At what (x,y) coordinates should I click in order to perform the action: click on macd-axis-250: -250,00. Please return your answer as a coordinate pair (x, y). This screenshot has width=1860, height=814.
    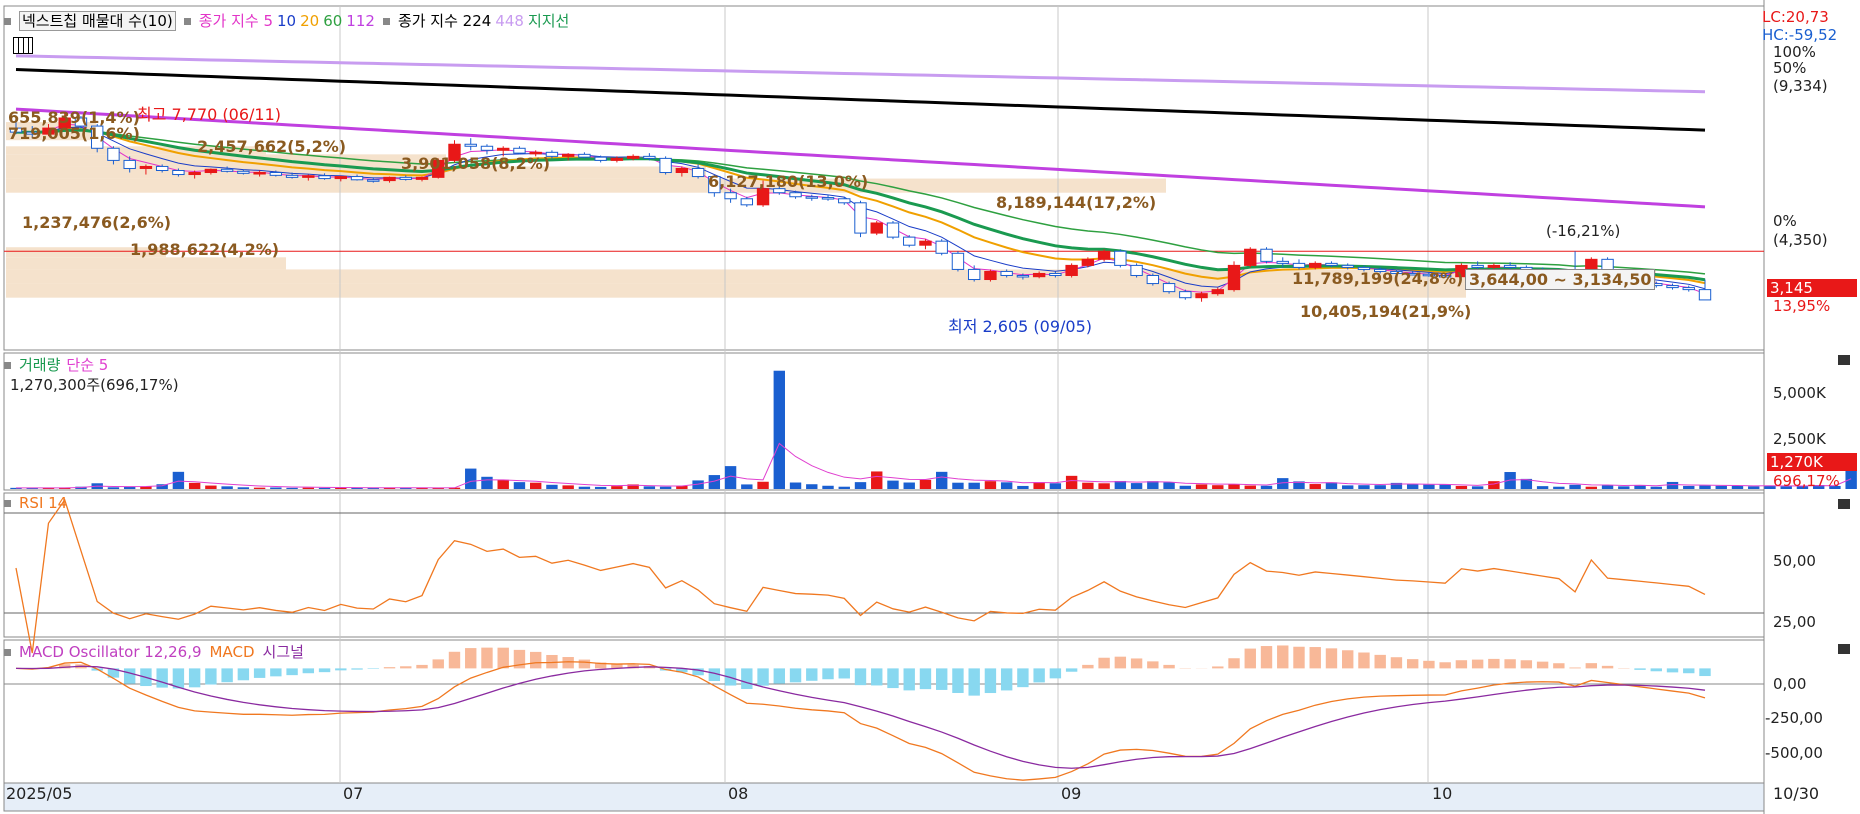
    Looking at the image, I should click on (1794, 718).